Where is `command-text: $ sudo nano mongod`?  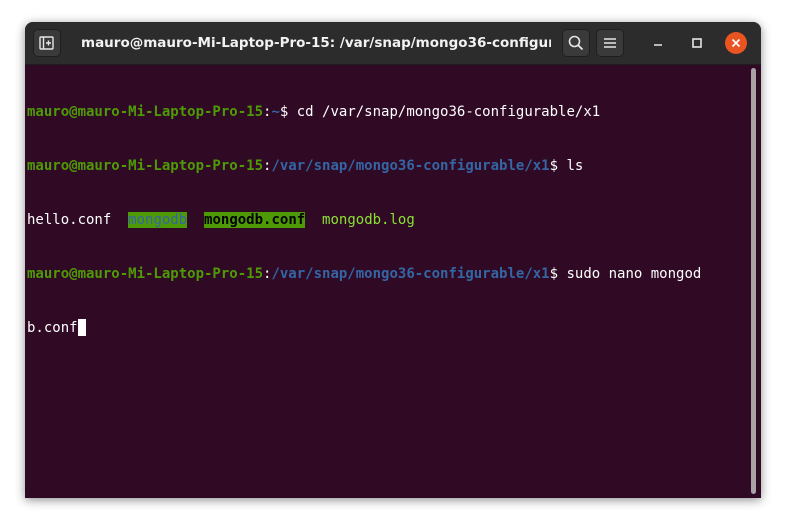 command-text: $ sudo nano mongod is located at coordinates (625, 274).